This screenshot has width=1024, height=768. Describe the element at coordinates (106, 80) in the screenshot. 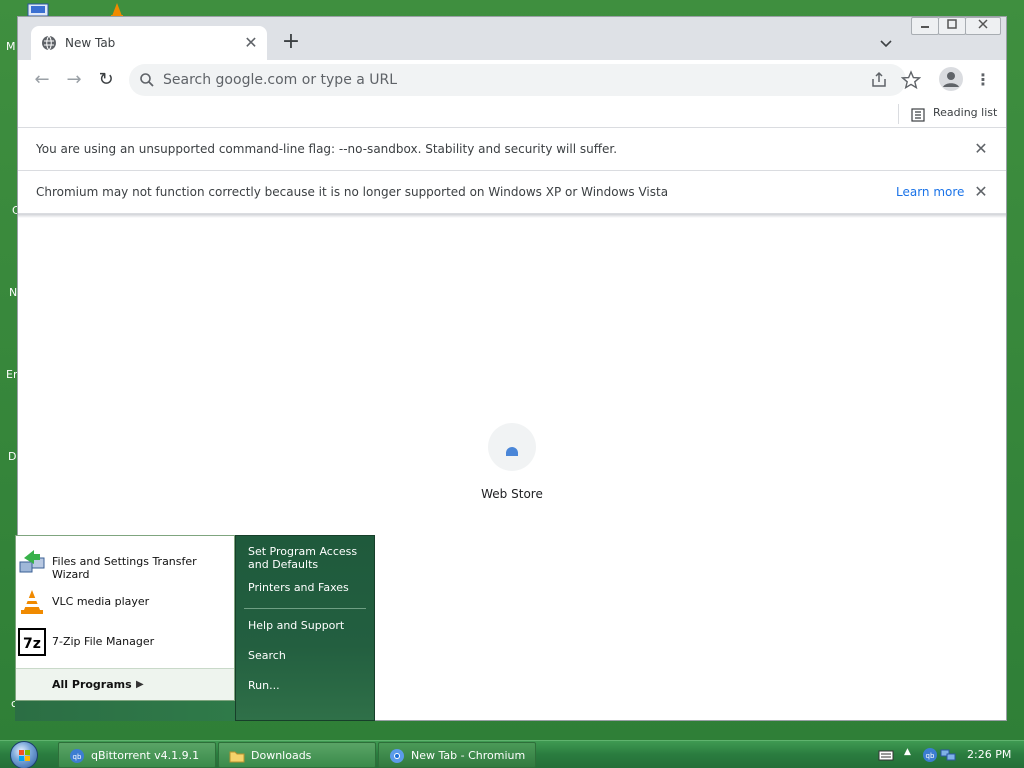

I see `reload-button: ↻` at that location.